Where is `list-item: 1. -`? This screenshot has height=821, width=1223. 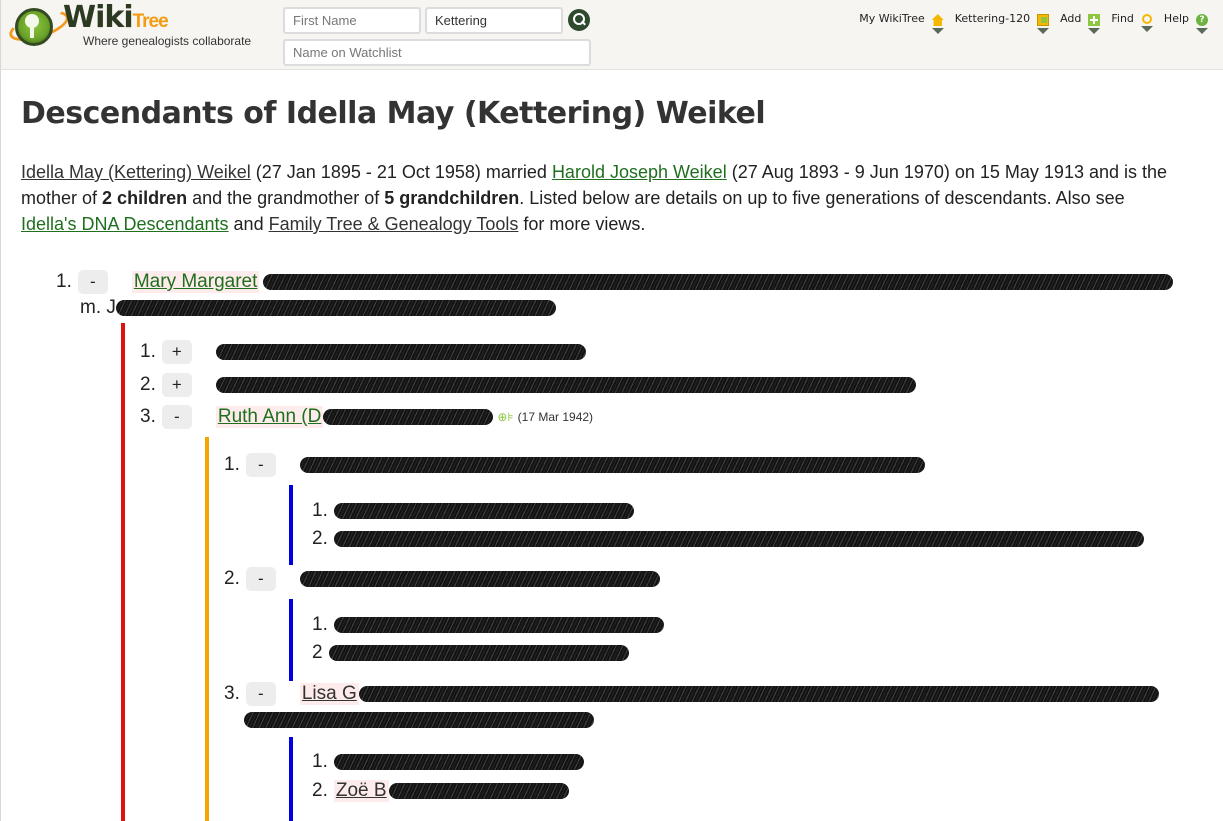
list-item: 1. - is located at coordinates (574, 465).